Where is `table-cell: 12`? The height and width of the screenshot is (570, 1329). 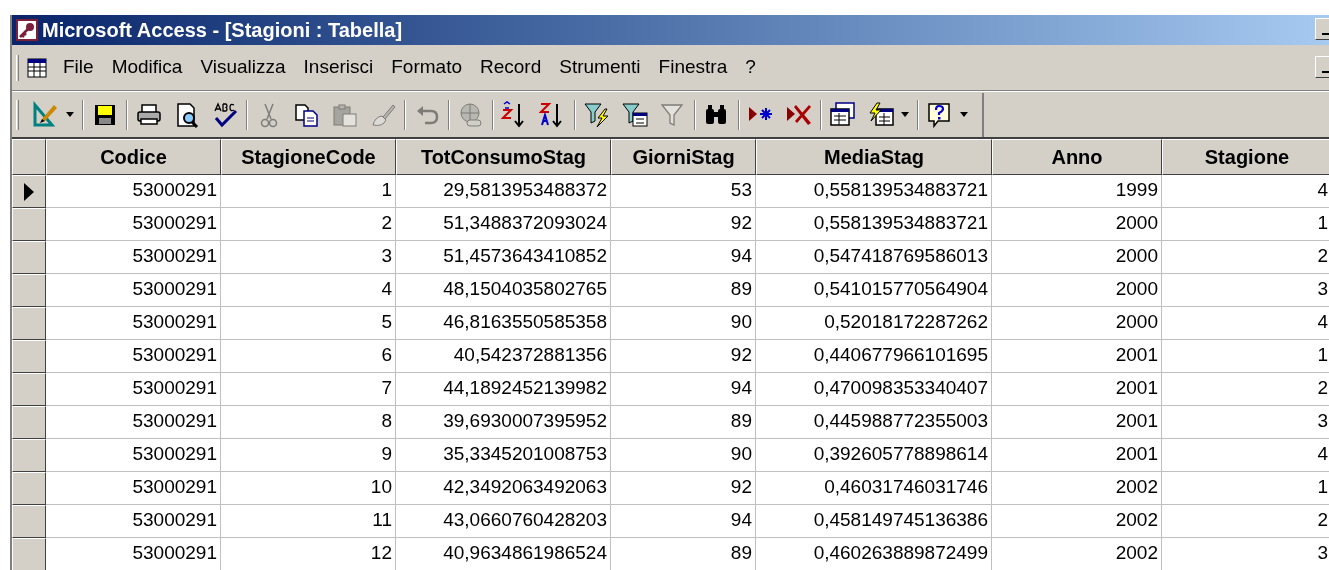
table-cell: 12 is located at coordinates (308, 554).